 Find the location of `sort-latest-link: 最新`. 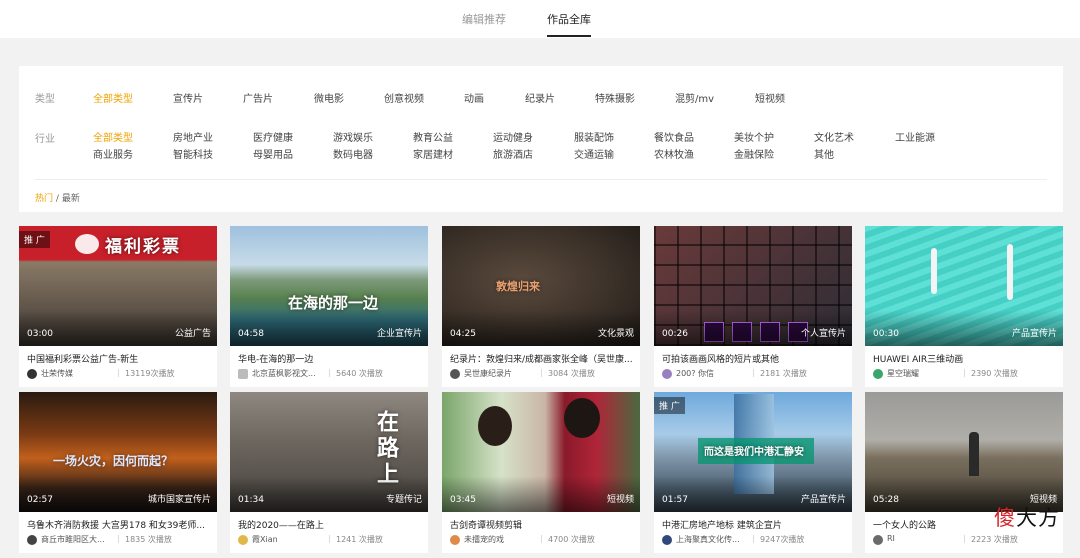

sort-latest-link: 最新 is located at coordinates (71, 199).